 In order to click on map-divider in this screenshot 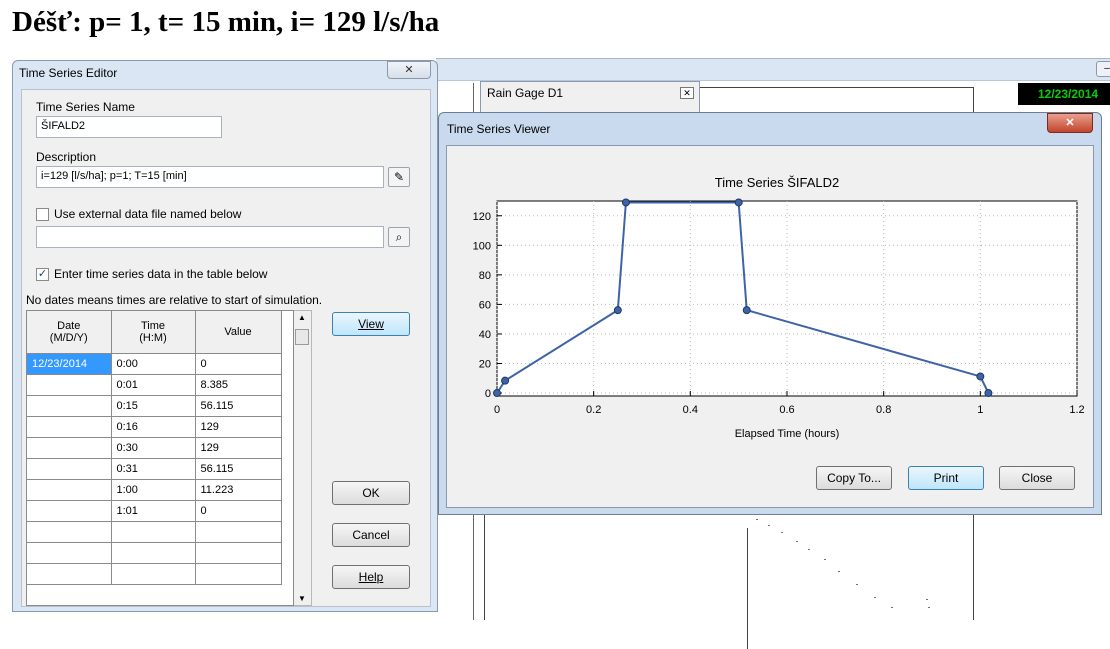, I will do `click(747, 588)`.